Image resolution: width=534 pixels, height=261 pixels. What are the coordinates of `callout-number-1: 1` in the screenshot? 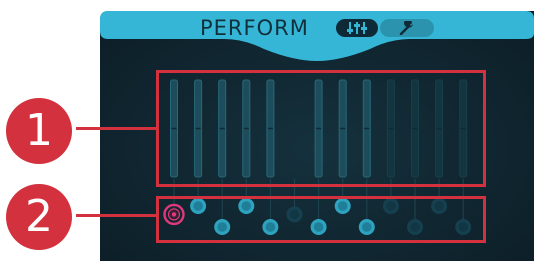 It's located at (39, 131).